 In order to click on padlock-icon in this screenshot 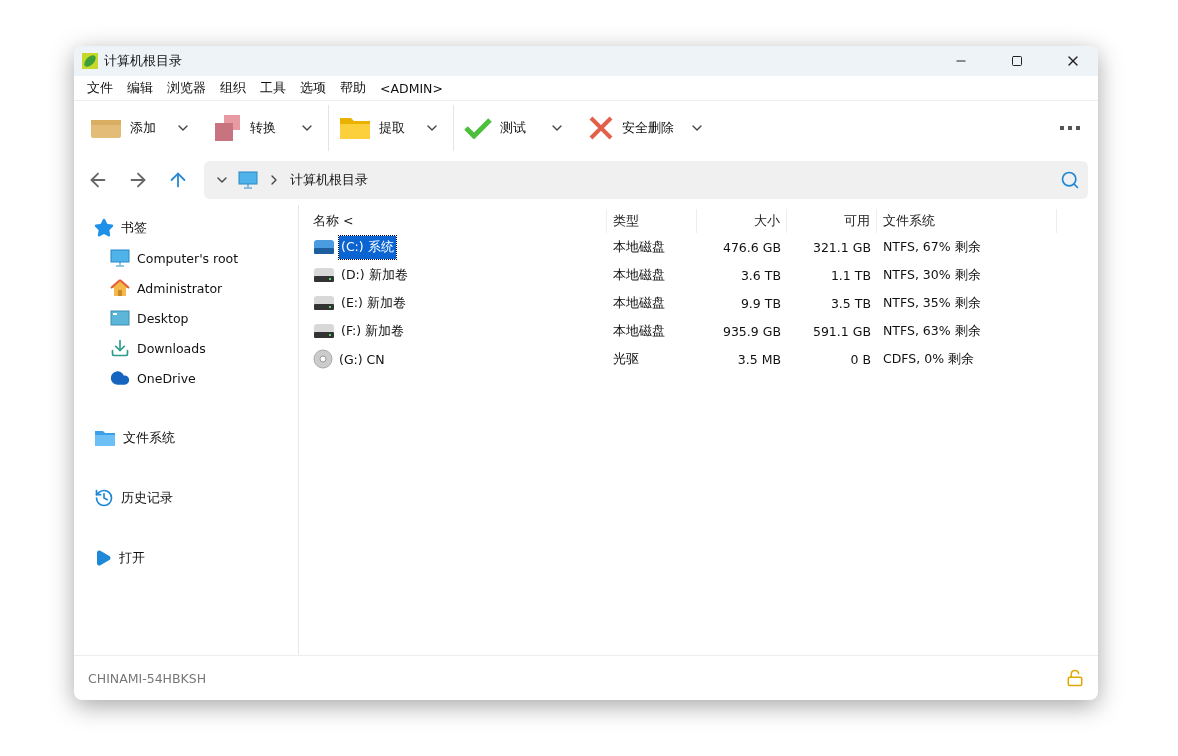, I will do `click(1075, 678)`.